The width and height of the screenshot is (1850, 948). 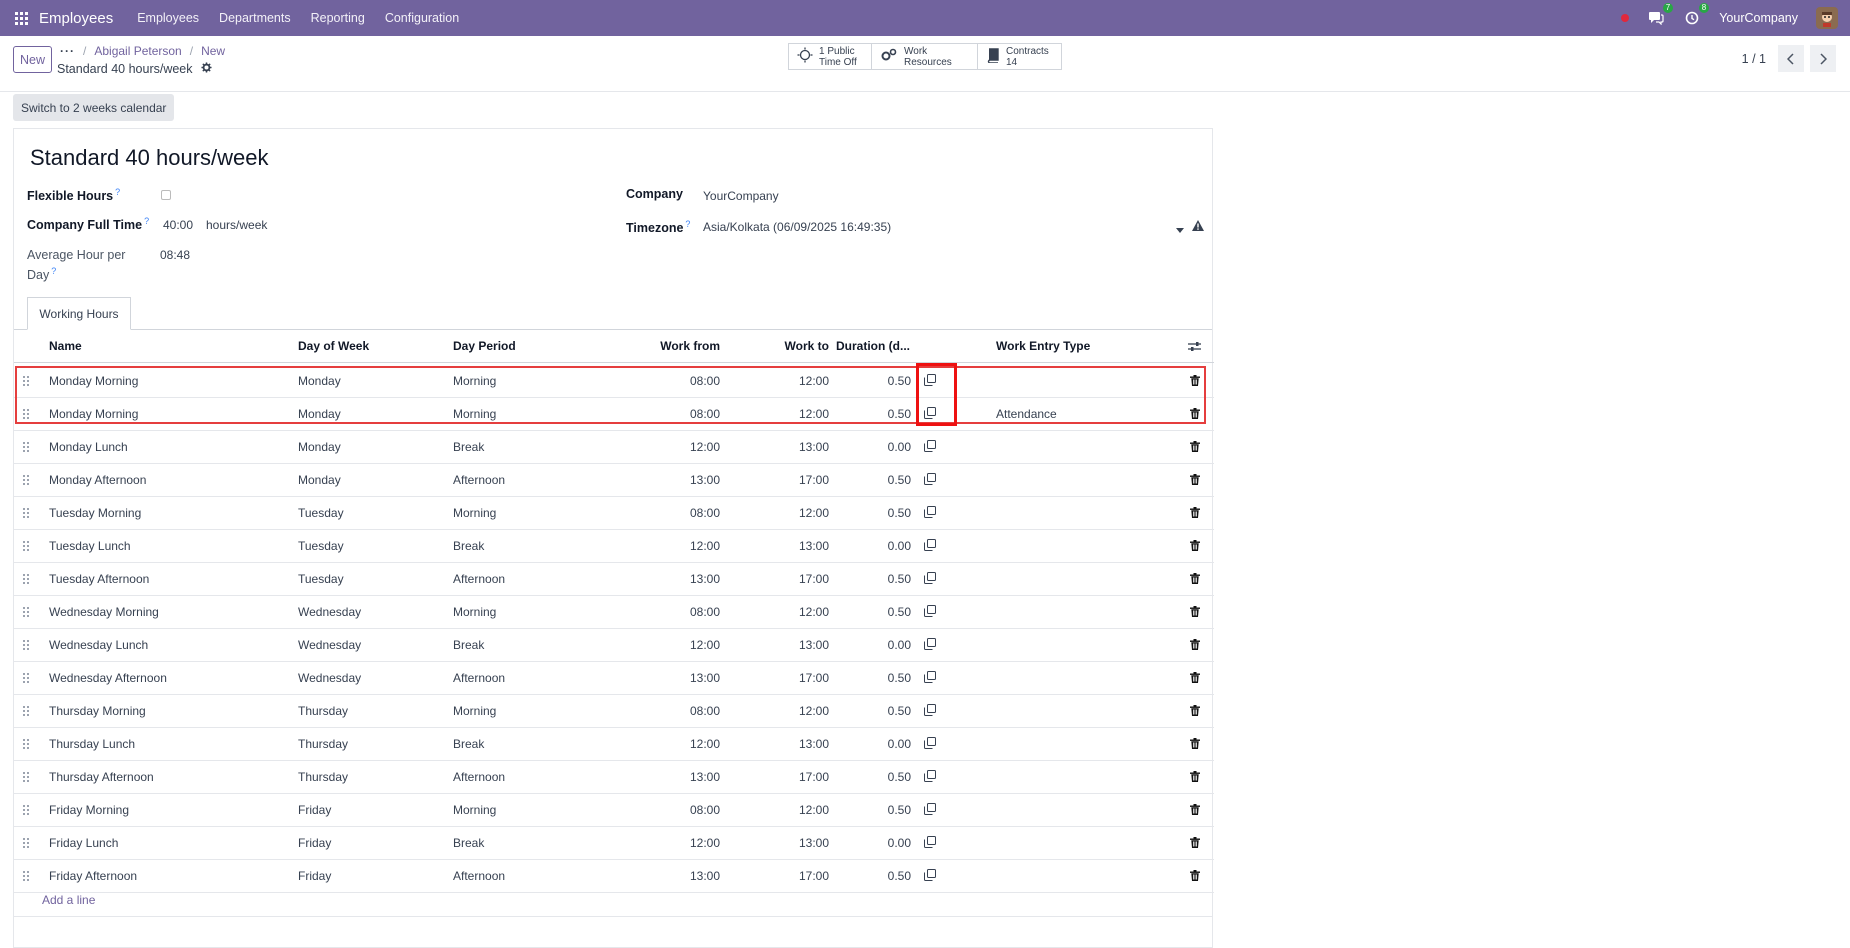 I want to click on breadcrumb-more-icon: ···, so click(x=67, y=51).